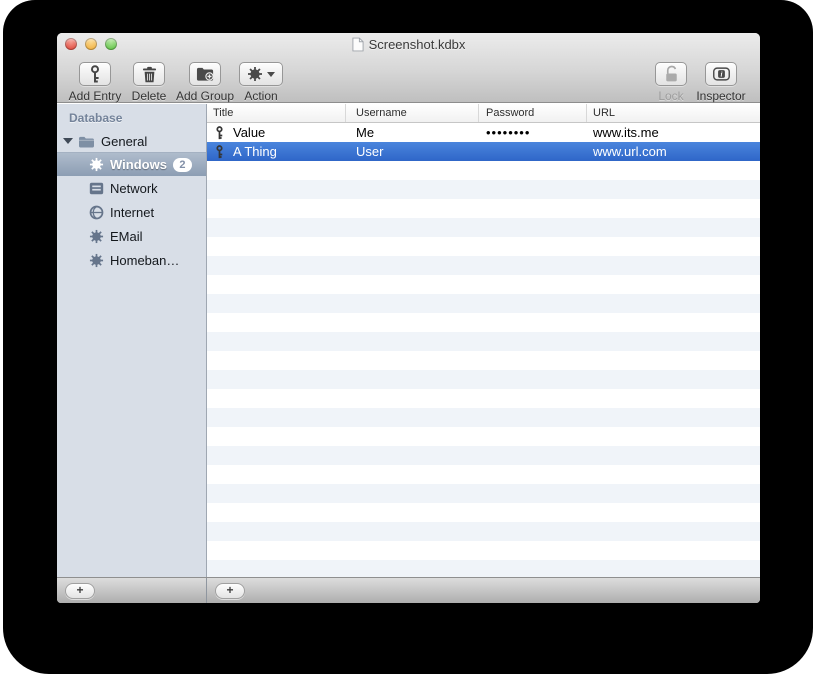  What do you see at coordinates (95, 96) in the screenshot?
I see `add-entry-label: Add Entry` at bounding box center [95, 96].